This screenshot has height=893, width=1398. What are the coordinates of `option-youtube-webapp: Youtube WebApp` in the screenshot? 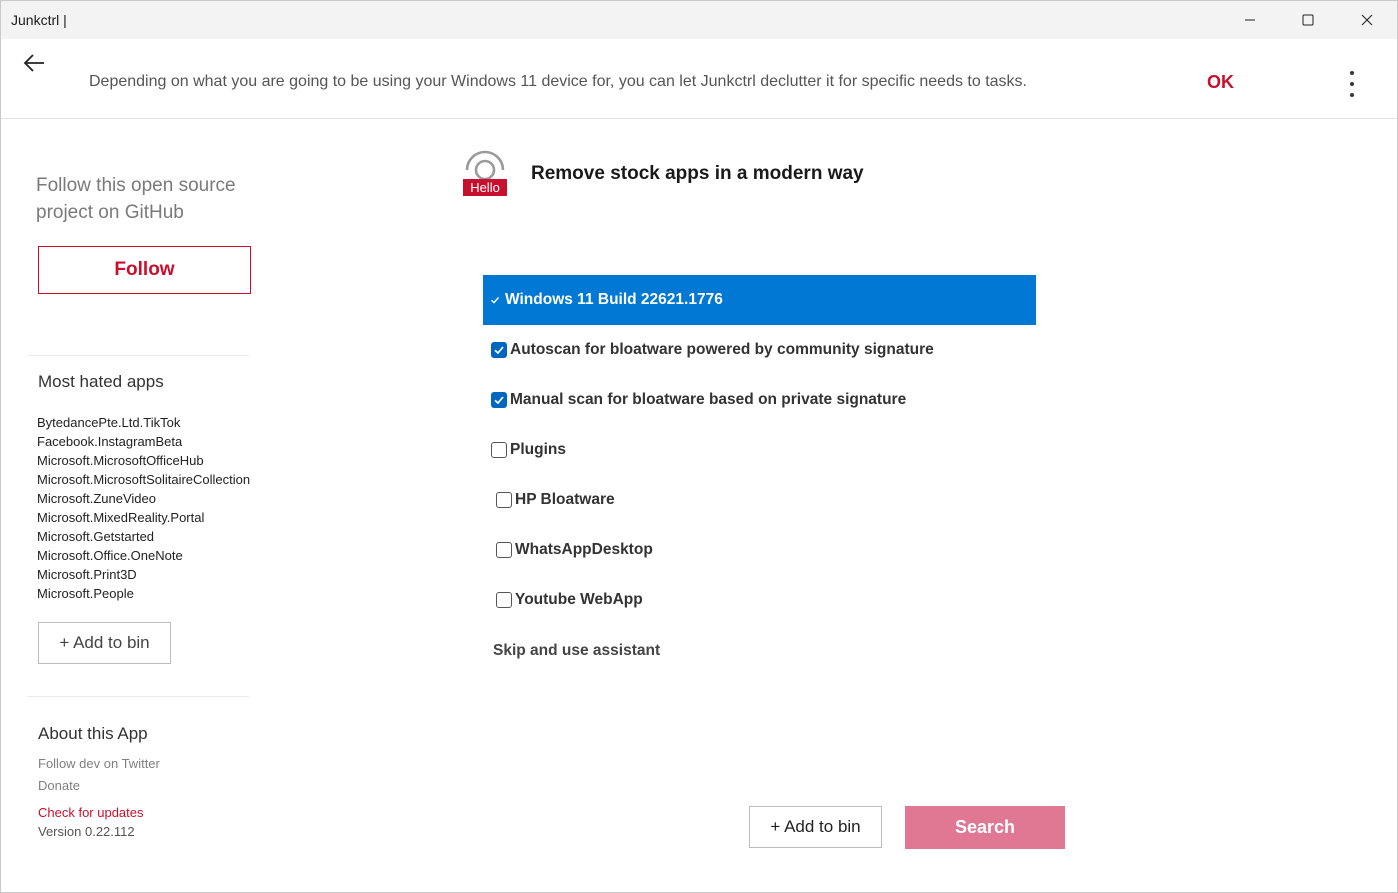 It's located at (759, 600).